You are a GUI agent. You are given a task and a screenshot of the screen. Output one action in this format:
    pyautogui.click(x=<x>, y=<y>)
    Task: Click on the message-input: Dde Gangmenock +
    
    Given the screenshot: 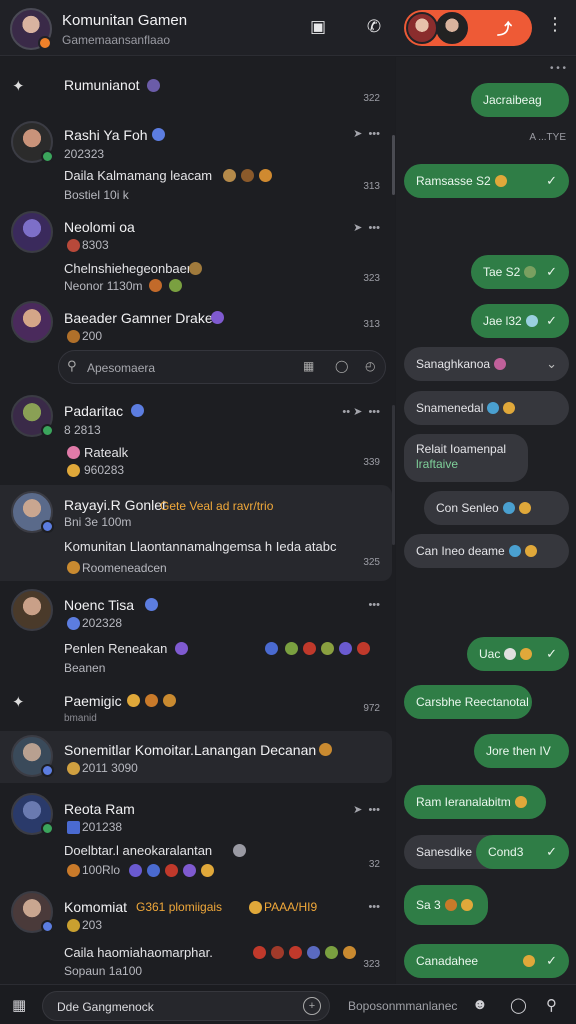 What is the action you would take?
    pyautogui.click(x=186, y=1006)
    